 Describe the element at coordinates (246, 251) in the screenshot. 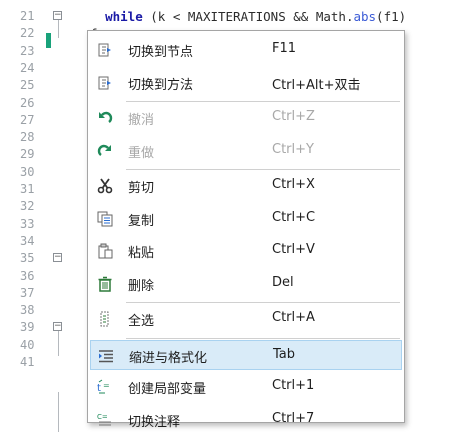

I see `menu-item-paste: 粘贴 Ctrl+V` at that location.